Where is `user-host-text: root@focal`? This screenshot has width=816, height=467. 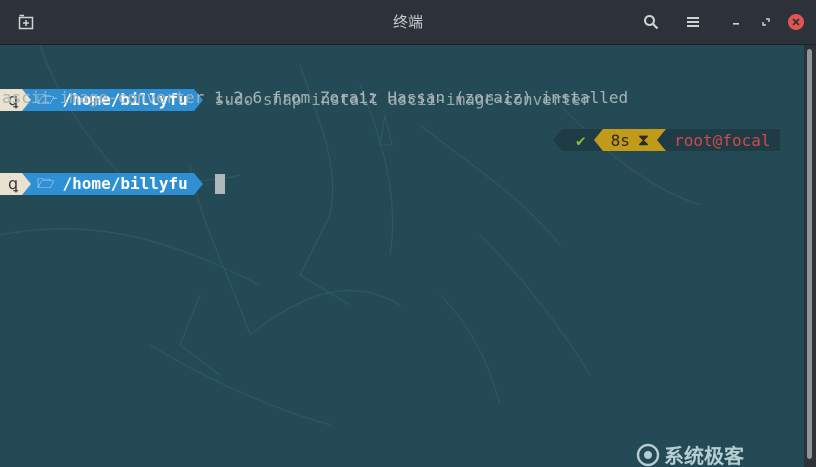
user-host-text: root@focal is located at coordinates (722, 140).